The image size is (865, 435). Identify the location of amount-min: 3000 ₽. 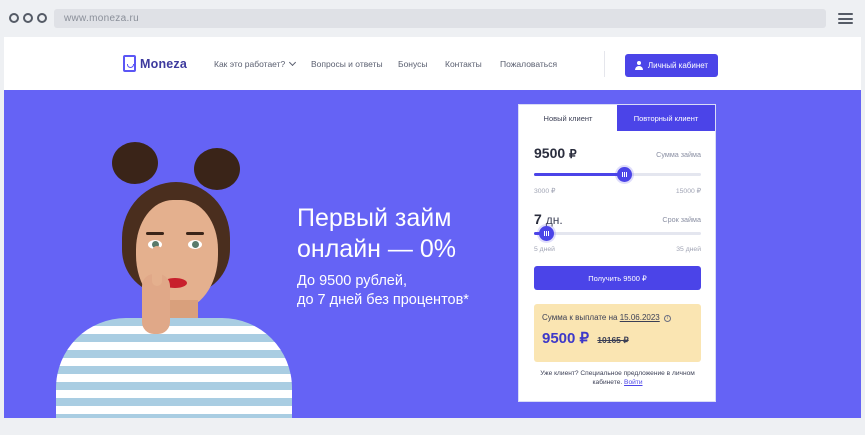
(545, 191).